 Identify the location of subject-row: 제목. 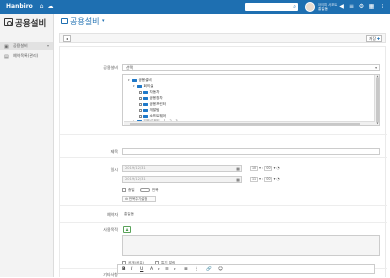
(223, 152).